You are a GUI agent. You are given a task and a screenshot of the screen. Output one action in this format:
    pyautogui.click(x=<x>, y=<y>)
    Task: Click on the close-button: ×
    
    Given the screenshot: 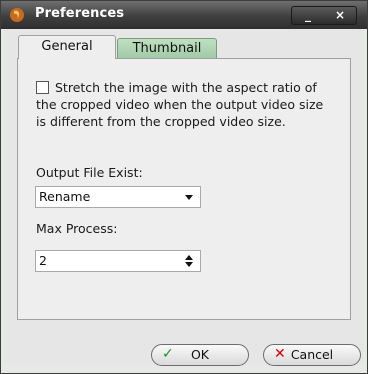 What is the action you would take?
    pyautogui.click(x=340, y=15)
    